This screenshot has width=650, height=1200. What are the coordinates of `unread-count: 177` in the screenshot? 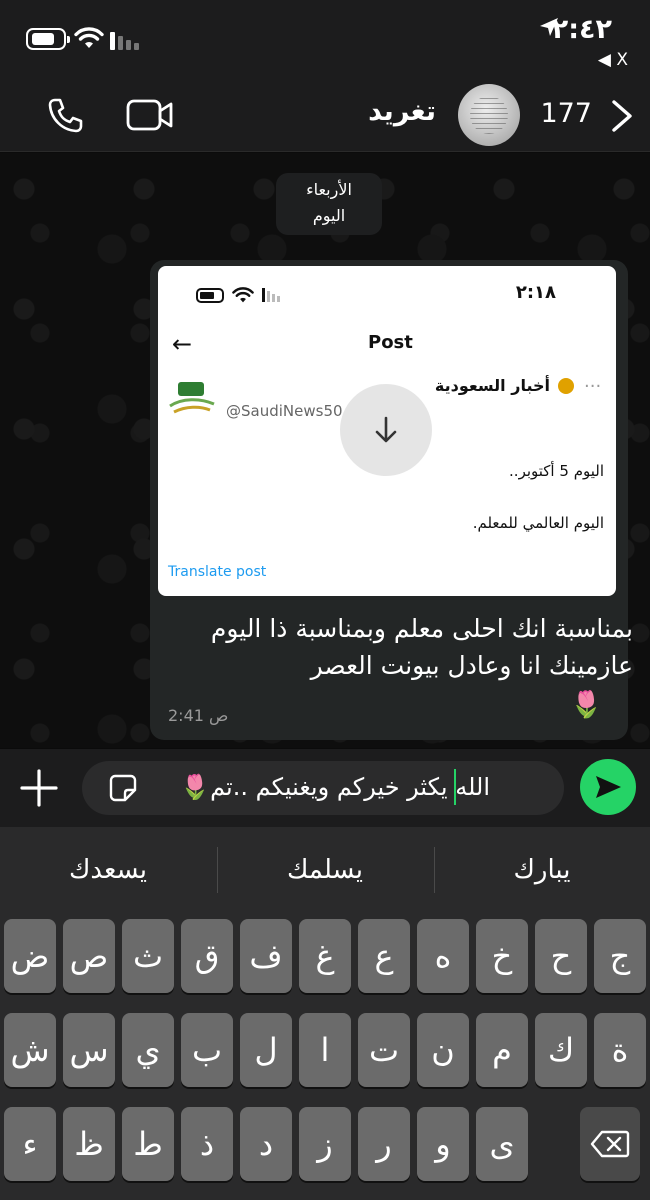 It's located at (566, 113).